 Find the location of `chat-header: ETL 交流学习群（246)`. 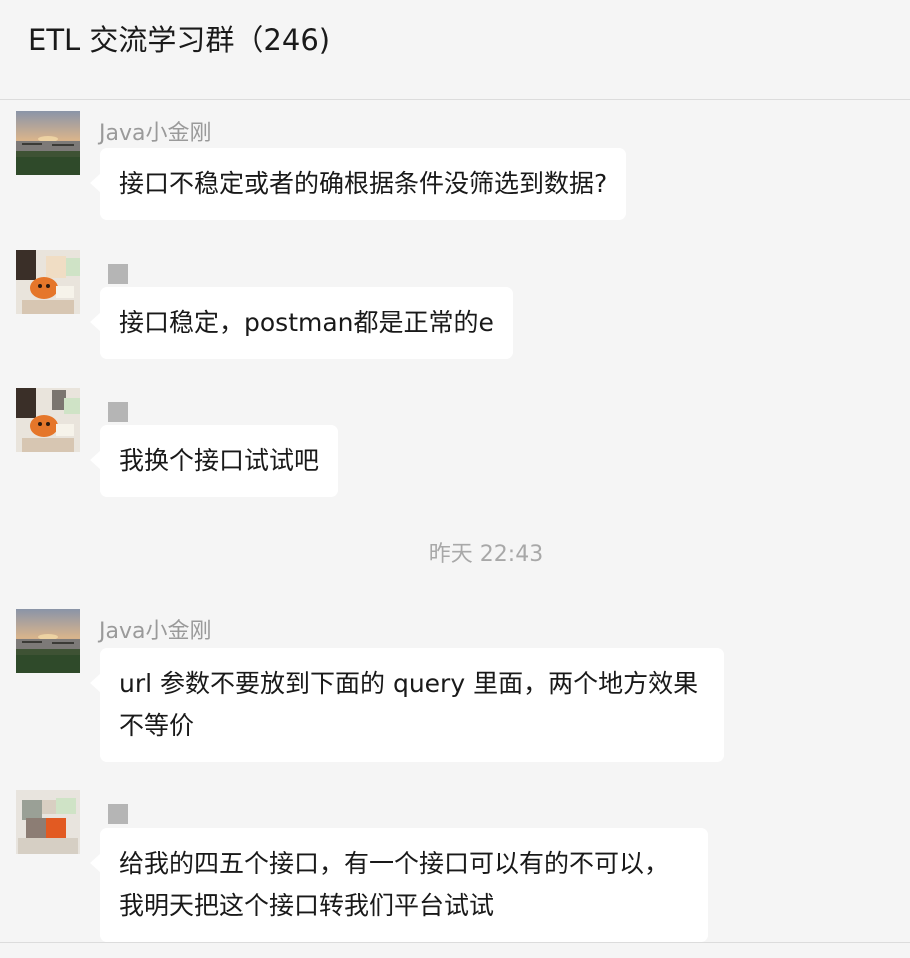

chat-header: ETL 交流学习群（246) is located at coordinates (455, 50).